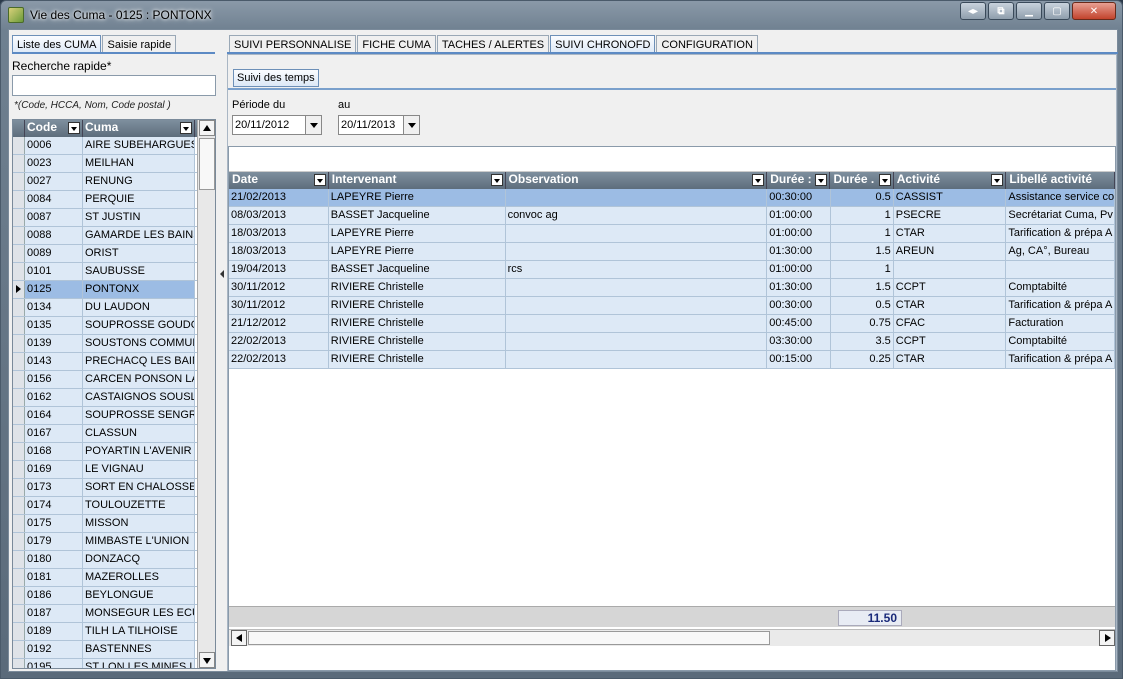 The width and height of the screenshot is (1123, 679). I want to click on cuma-name-cell: CASTAIGNOS SOUSLEN, so click(139, 397).